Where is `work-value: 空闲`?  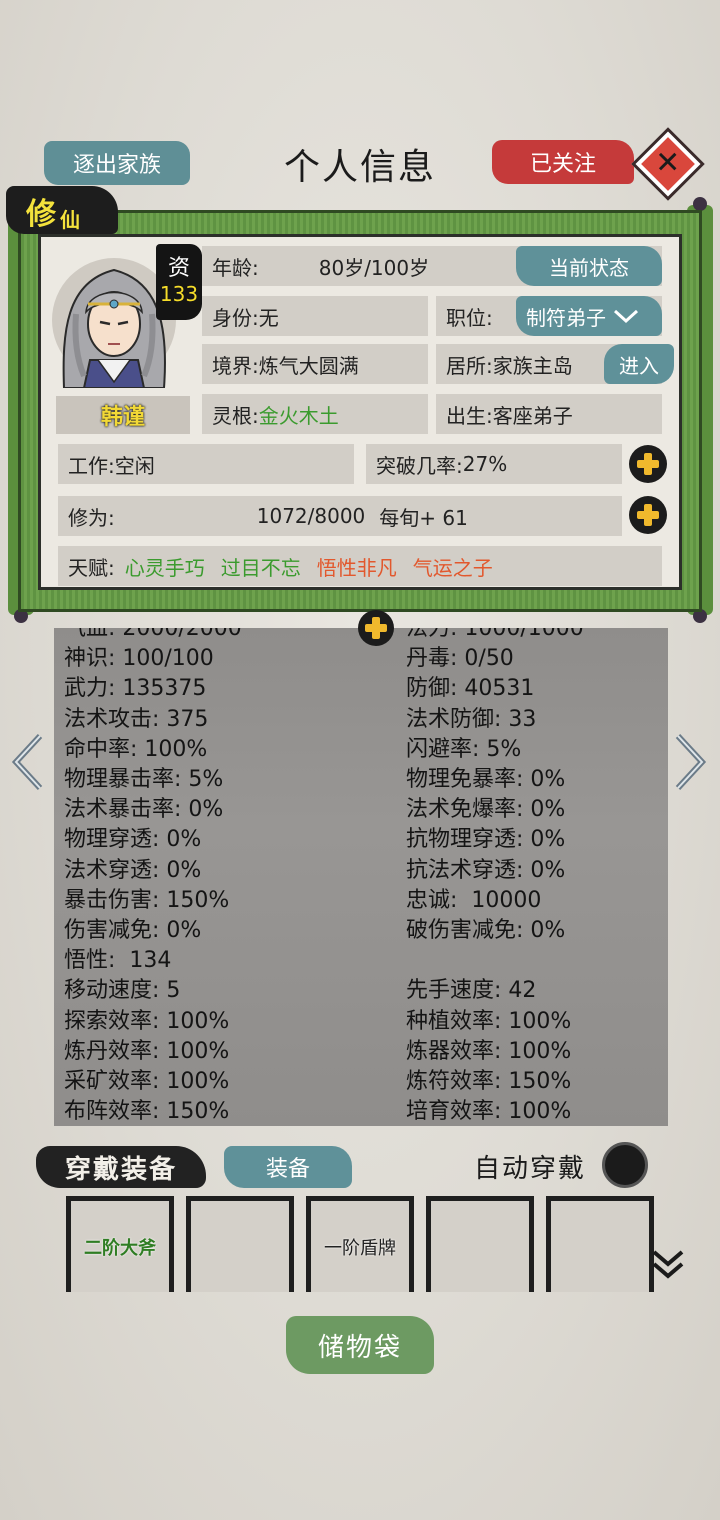 work-value: 空闲 is located at coordinates (134, 465).